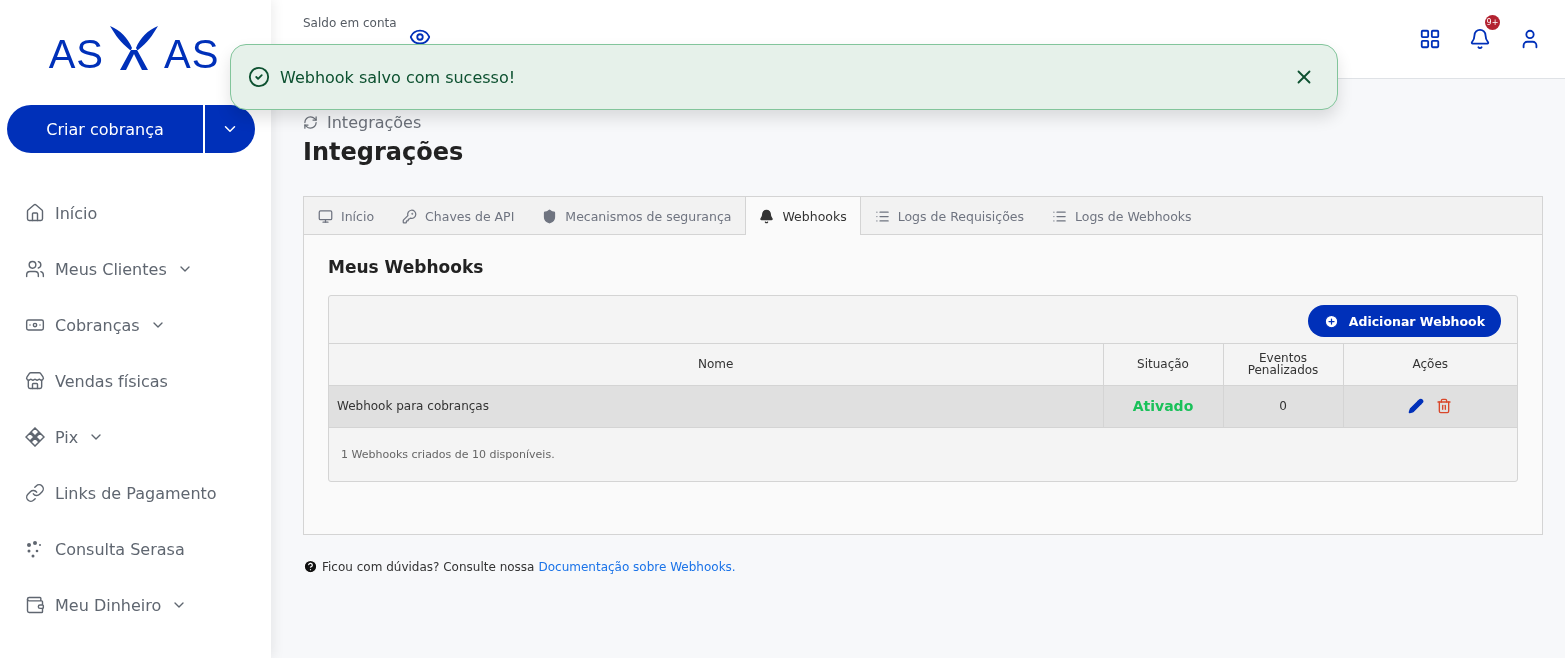 Image resolution: width=1565 pixels, height=658 pixels. I want to click on sidebar-item: Início, so click(112, 213).